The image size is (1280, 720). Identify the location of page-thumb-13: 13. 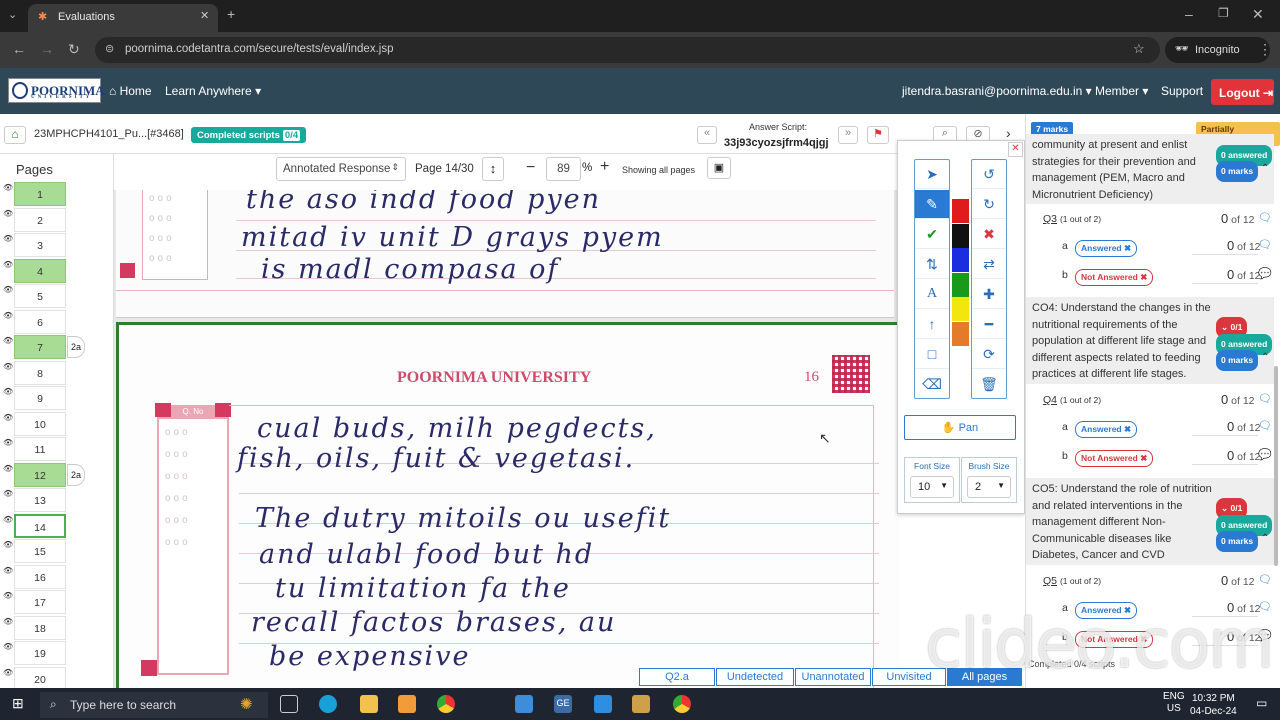
(40, 500).